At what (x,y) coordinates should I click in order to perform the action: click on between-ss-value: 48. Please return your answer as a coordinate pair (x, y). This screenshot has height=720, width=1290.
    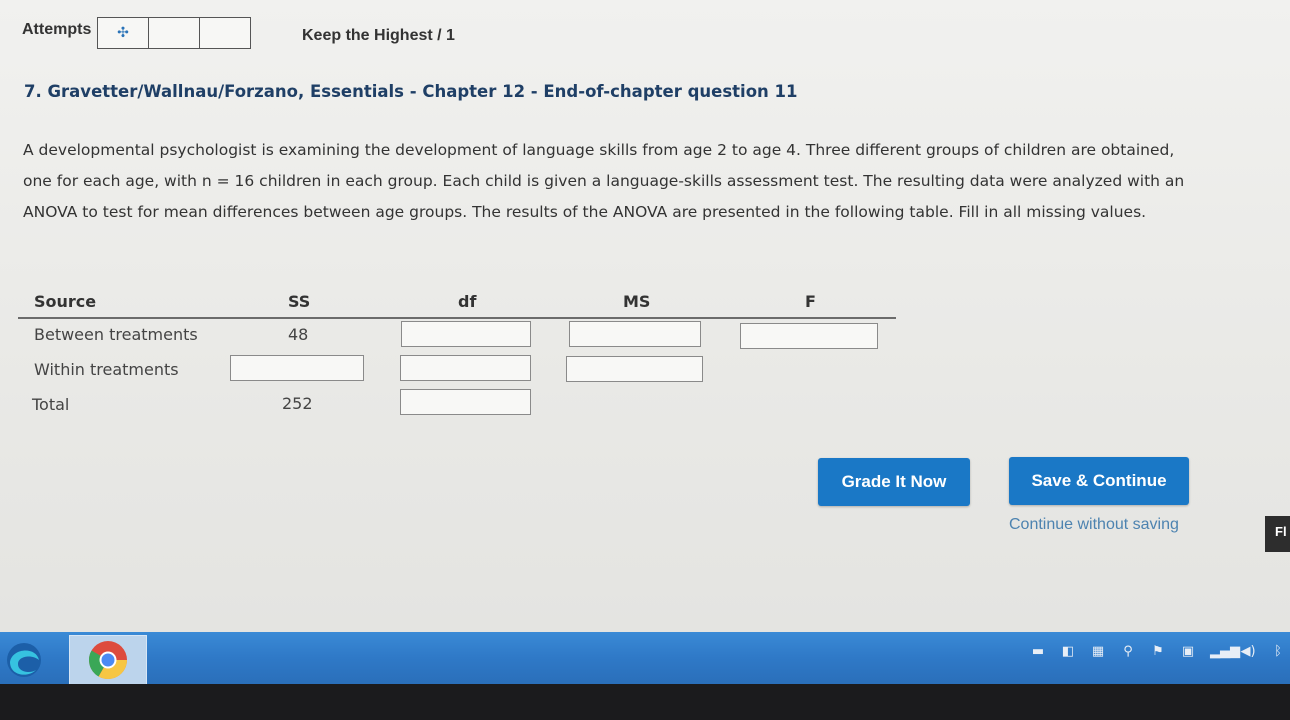
    Looking at the image, I should click on (298, 334).